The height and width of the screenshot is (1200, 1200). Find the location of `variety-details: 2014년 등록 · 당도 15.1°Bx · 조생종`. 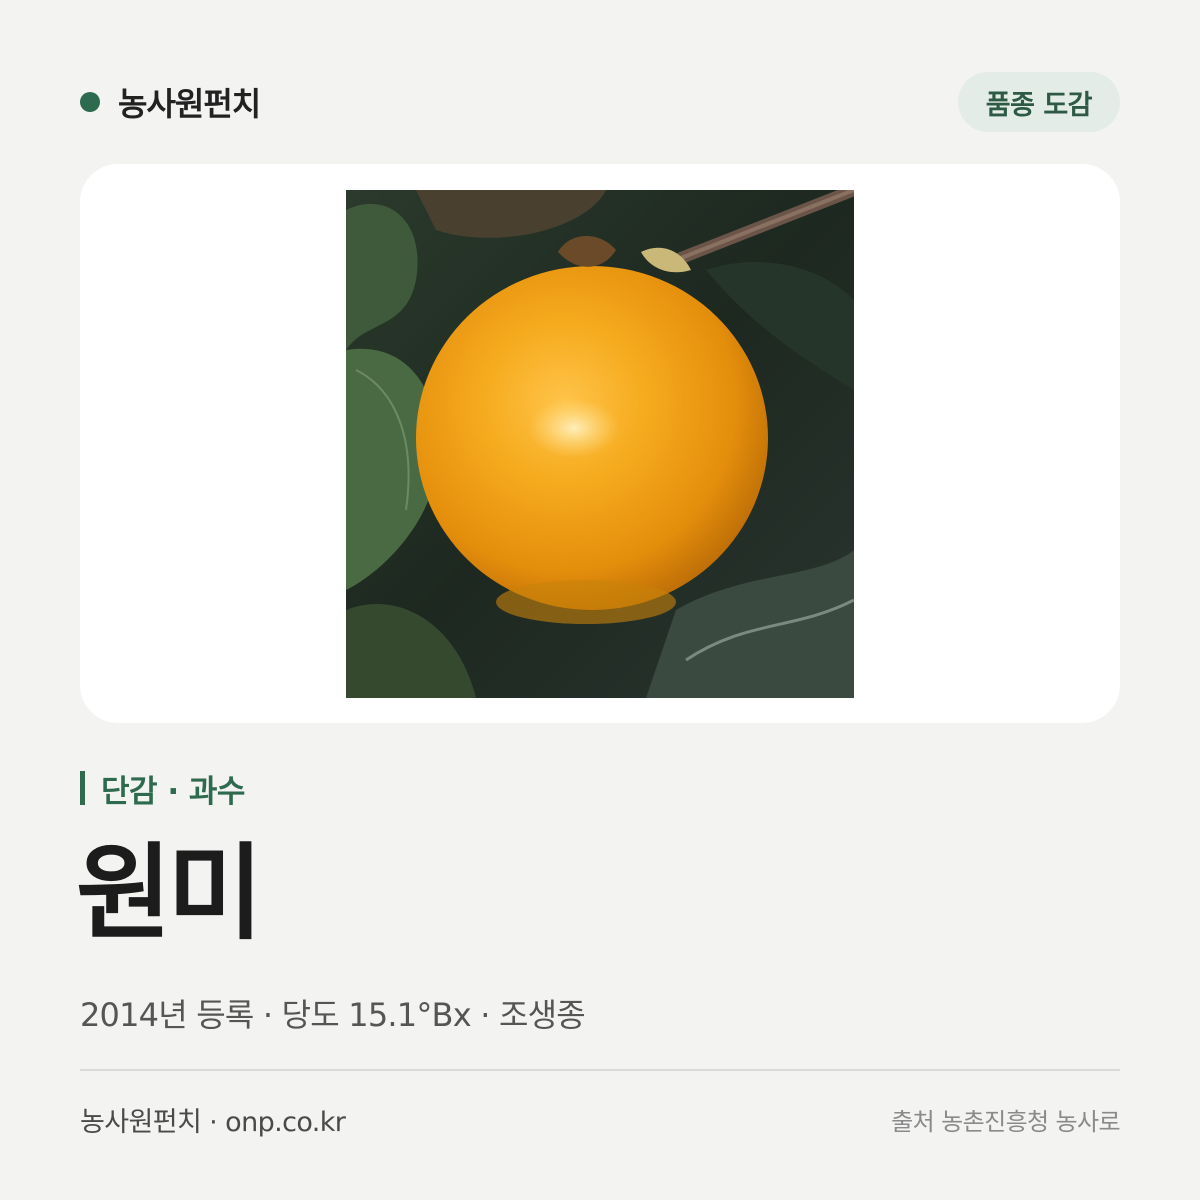

variety-details: 2014년 등록 · 당도 15.1°Bx · 조생종 is located at coordinates (333, 1015).